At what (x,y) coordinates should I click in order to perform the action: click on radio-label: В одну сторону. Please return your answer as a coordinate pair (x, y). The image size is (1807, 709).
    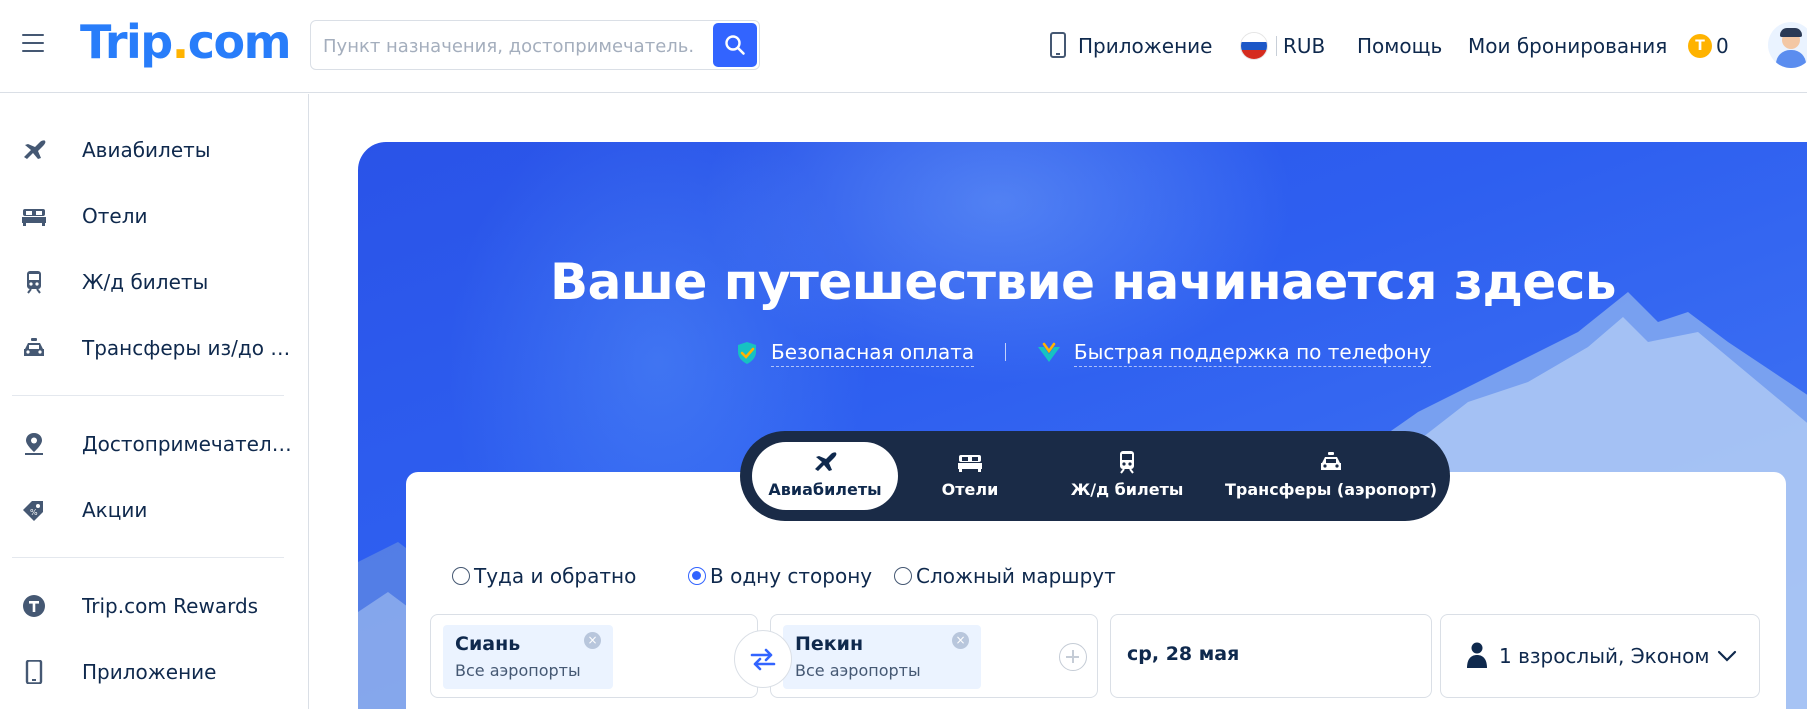
    Looking at the image, I should click on (791, 576).